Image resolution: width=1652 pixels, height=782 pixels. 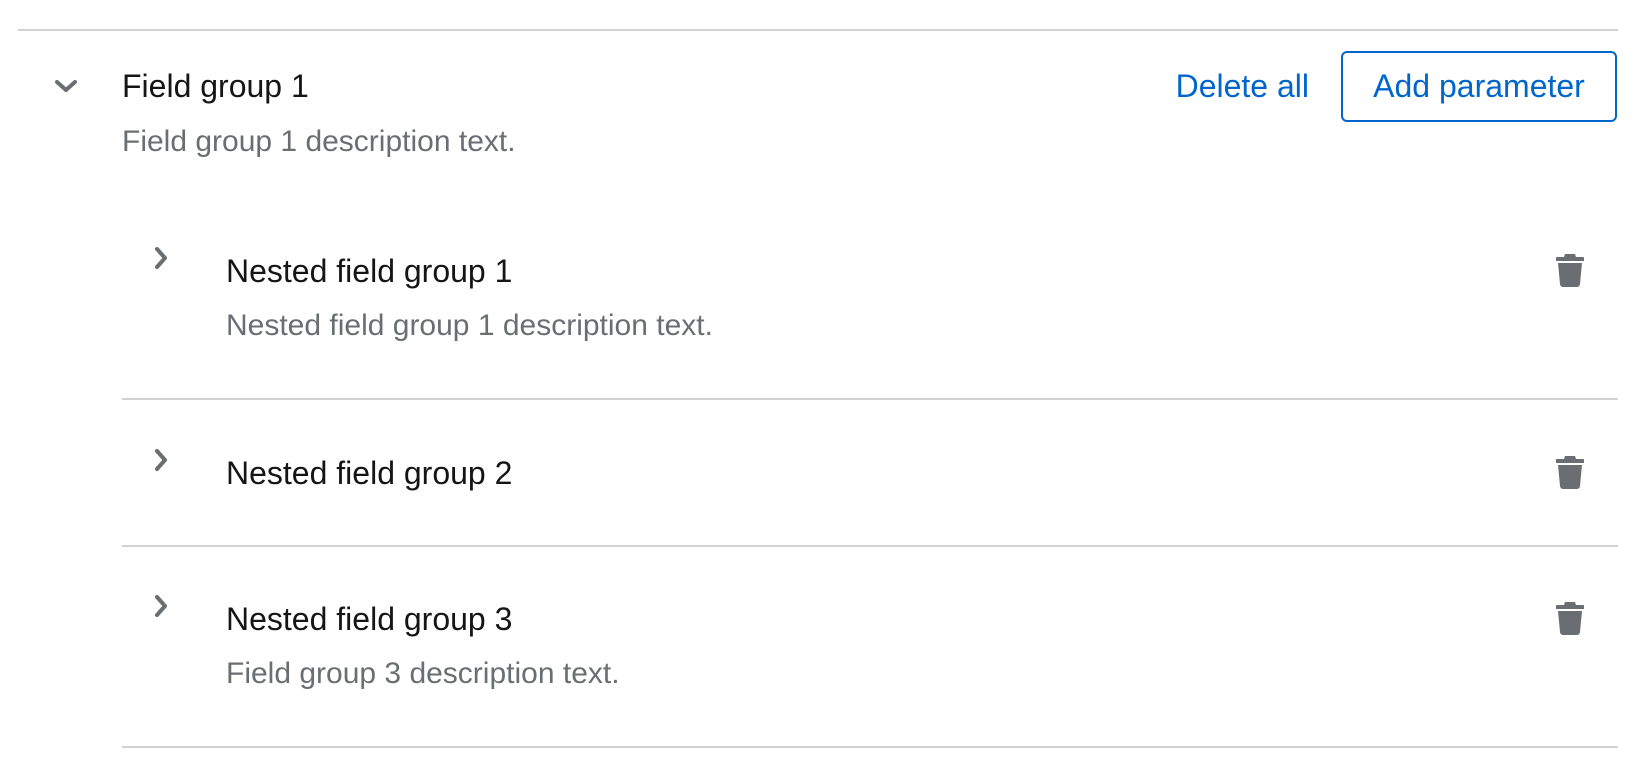 I want to click on nested-field-group-1-delete-button, so click(x=1570, y=270).